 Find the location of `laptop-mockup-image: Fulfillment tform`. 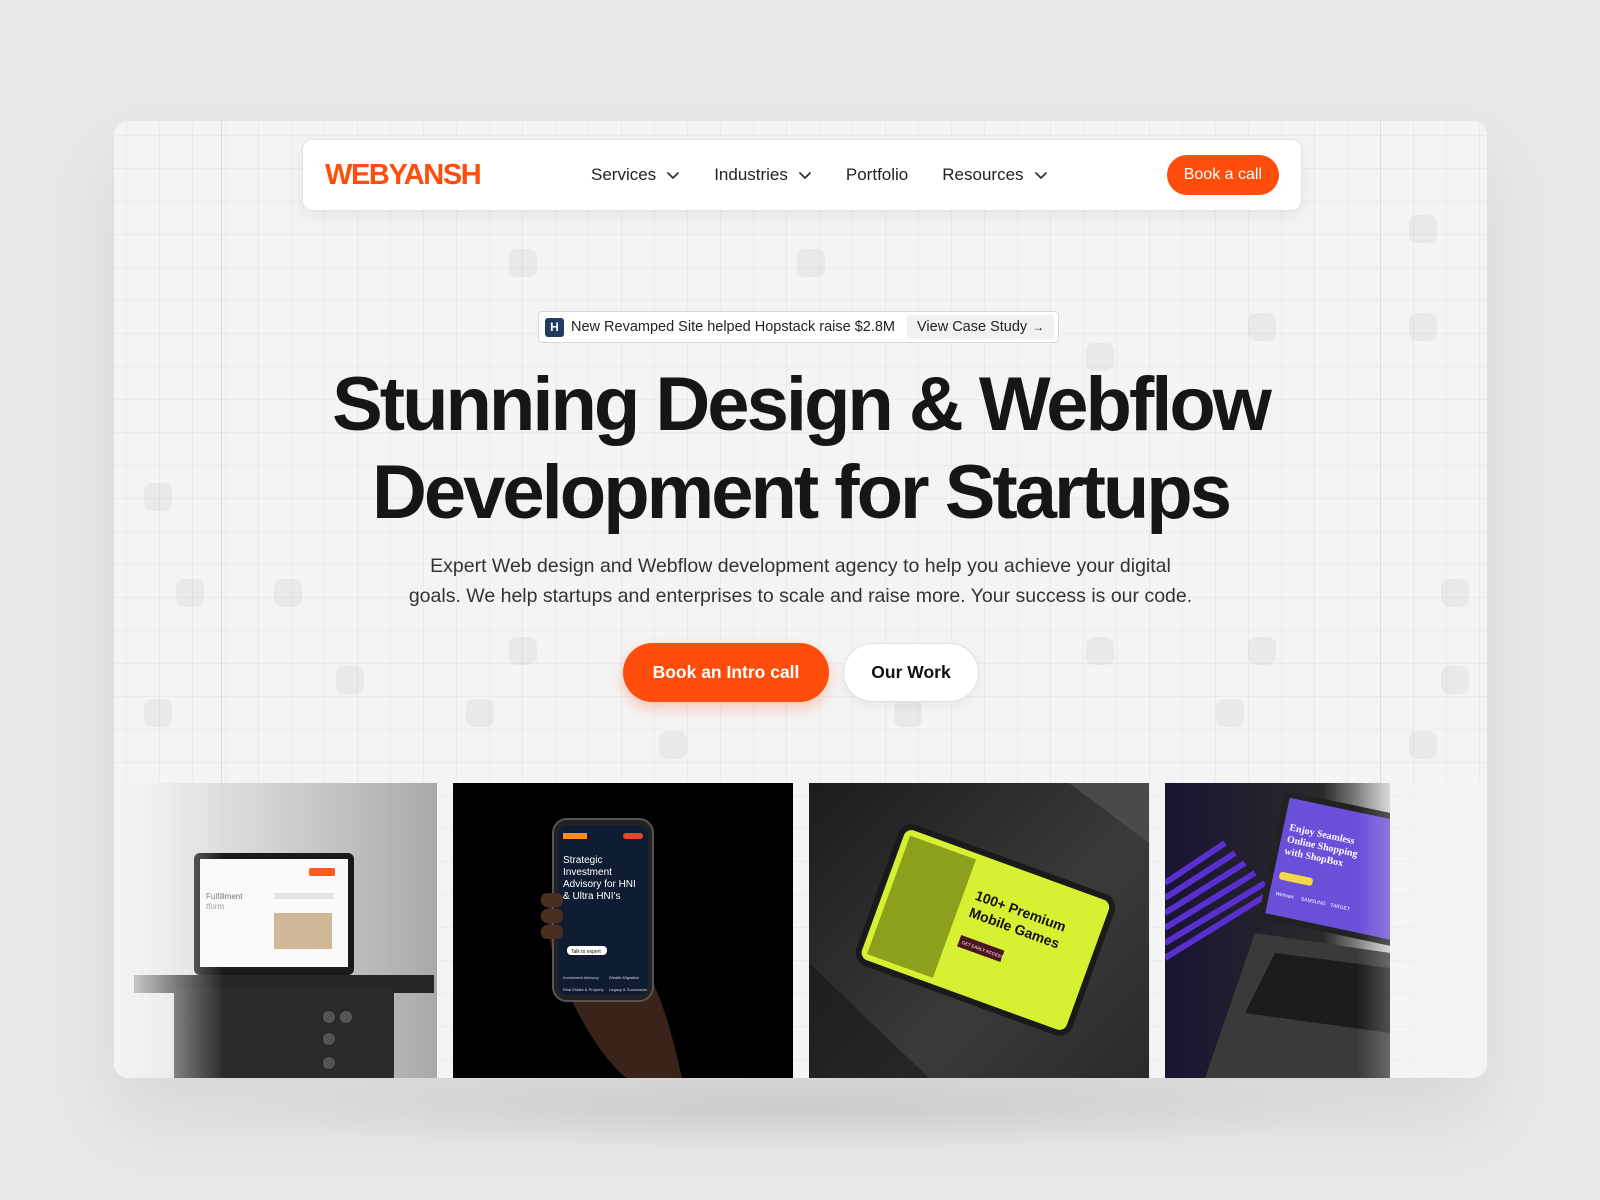

laptop-mockup-image: Fulfillment tform is located at coordinates (284, 965).